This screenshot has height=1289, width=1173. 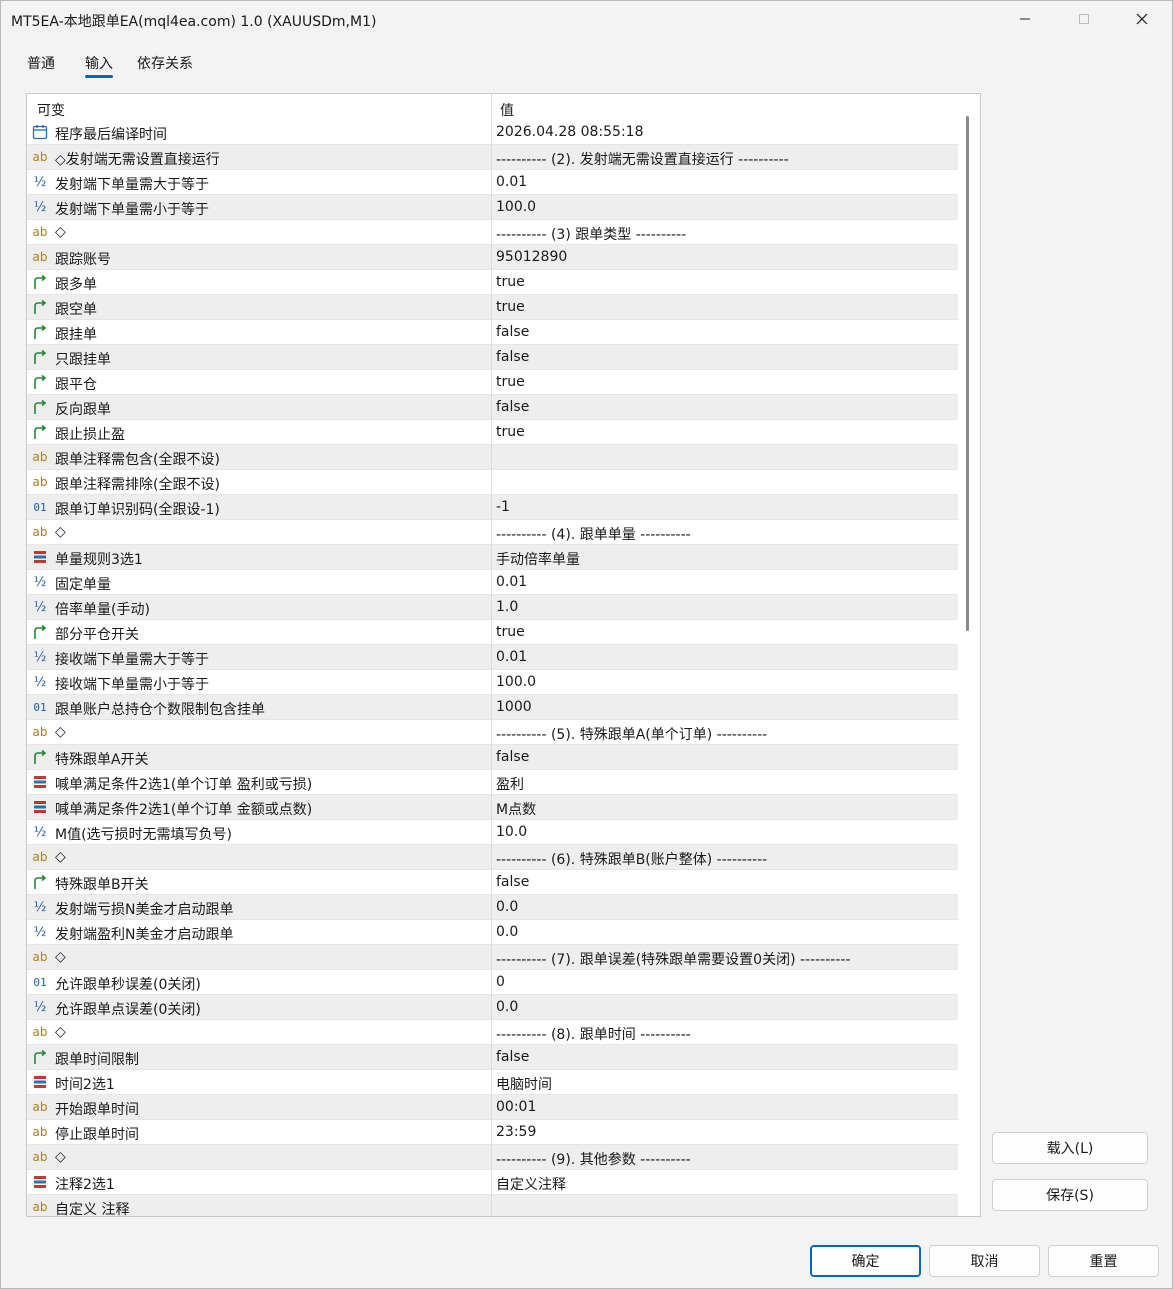 I want to click on column-header-variable: 可变, so click(x=51, y=110).